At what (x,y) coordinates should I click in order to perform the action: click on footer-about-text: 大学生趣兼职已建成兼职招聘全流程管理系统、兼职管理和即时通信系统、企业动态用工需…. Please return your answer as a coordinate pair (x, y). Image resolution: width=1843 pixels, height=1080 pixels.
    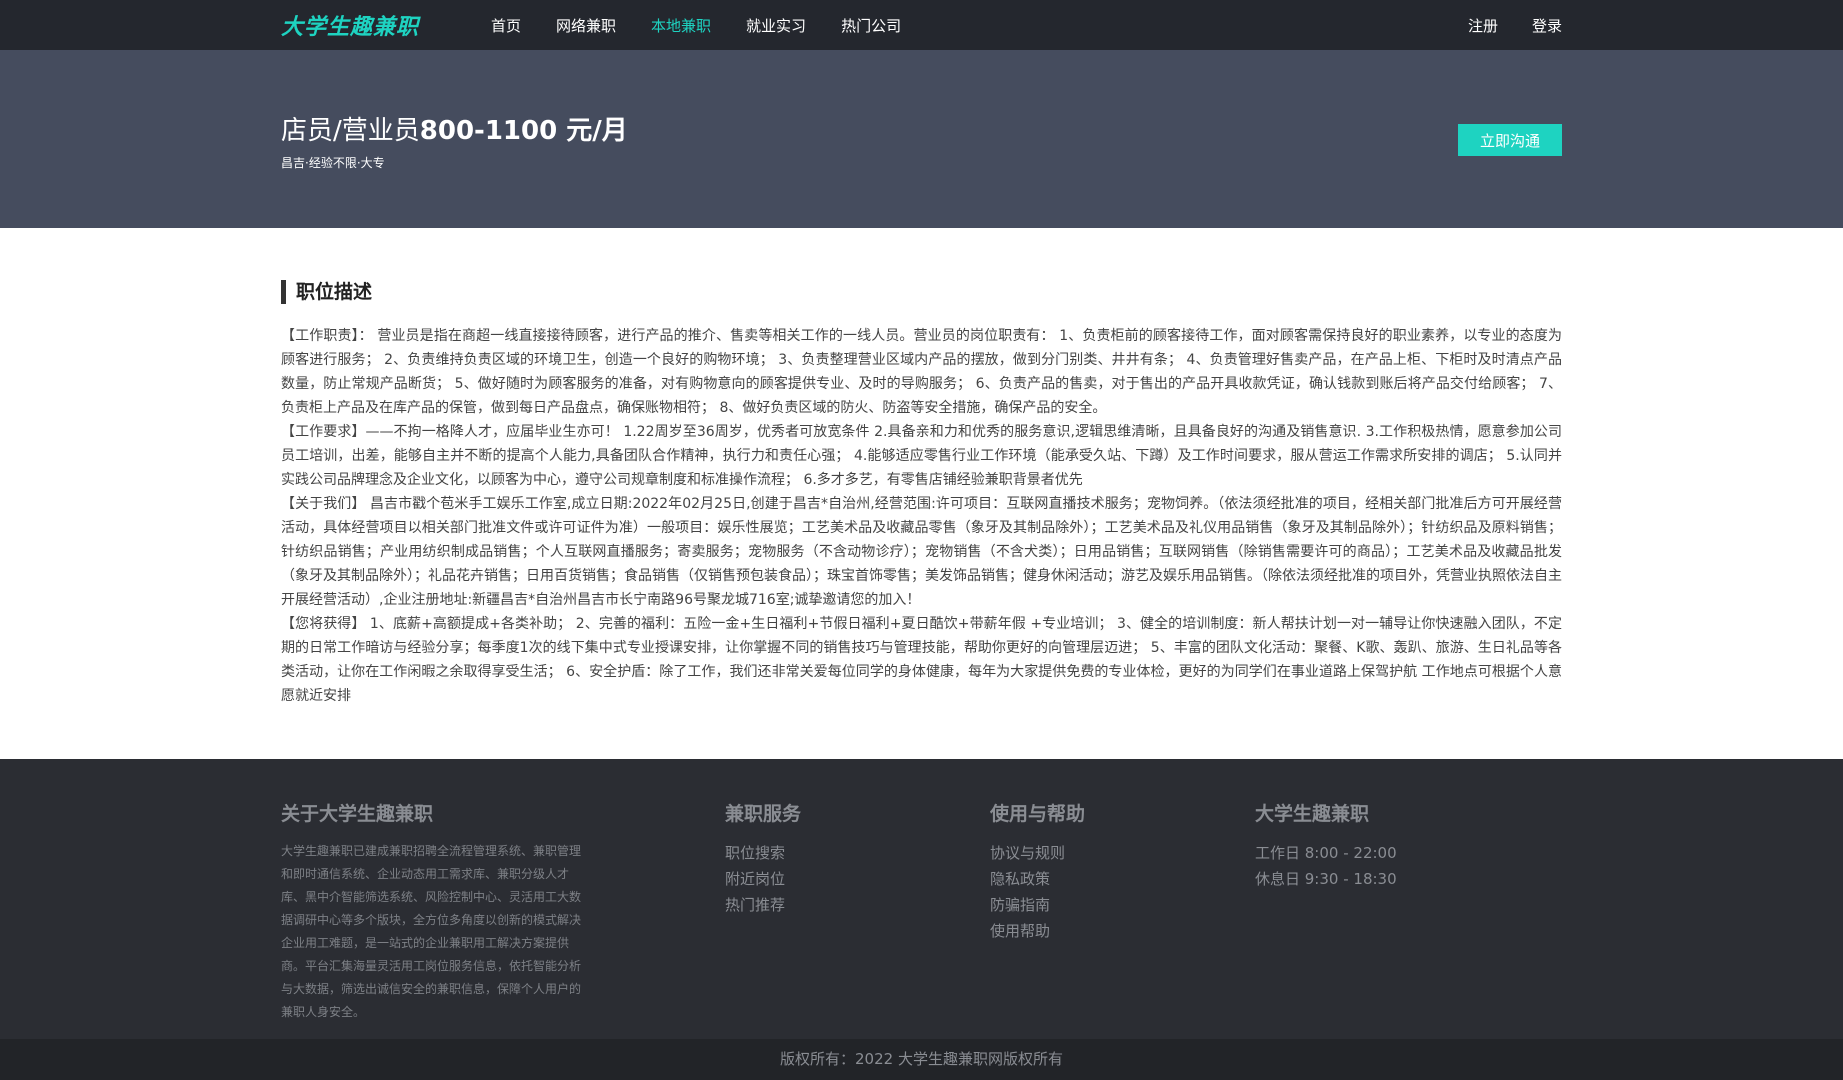
    Looking at the image, I should click on (431, 931).